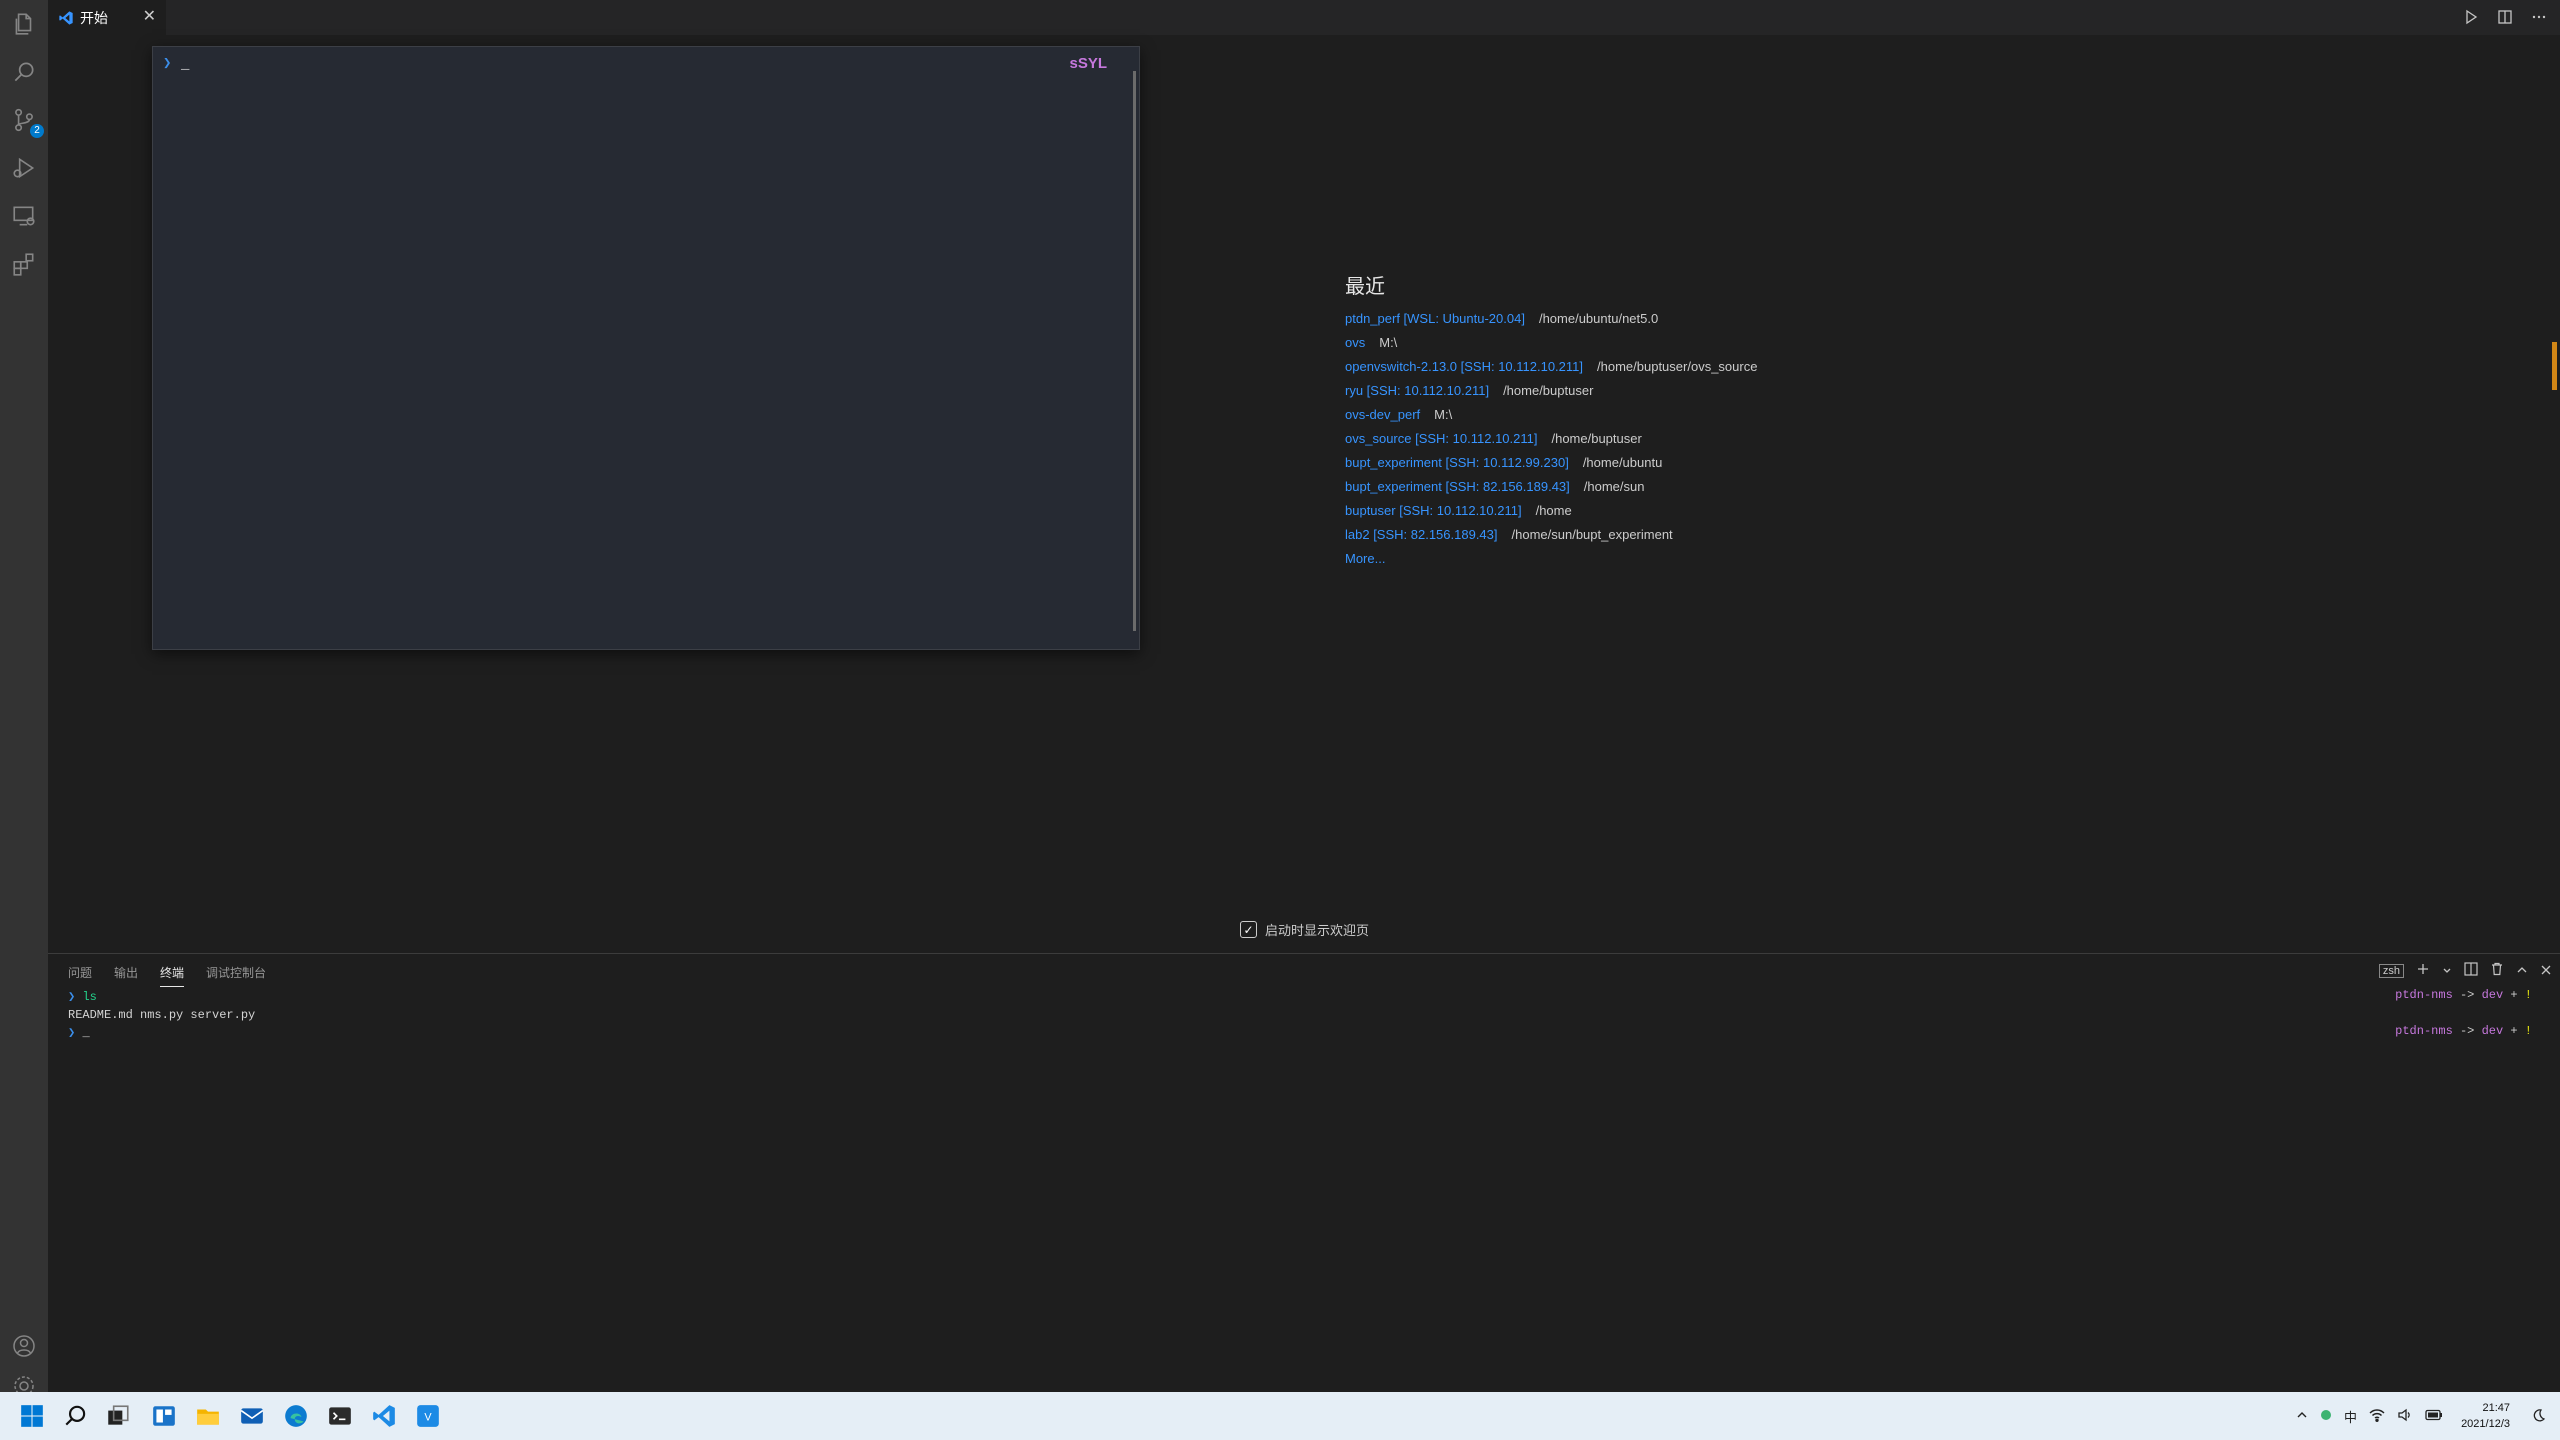  What do you see at coordinates (1435, 318) in the screenshot?
I see `recent-item-link: ptdn_perf [WSL: Ubuntu-20.04]` at bounding box center [1435, 318].